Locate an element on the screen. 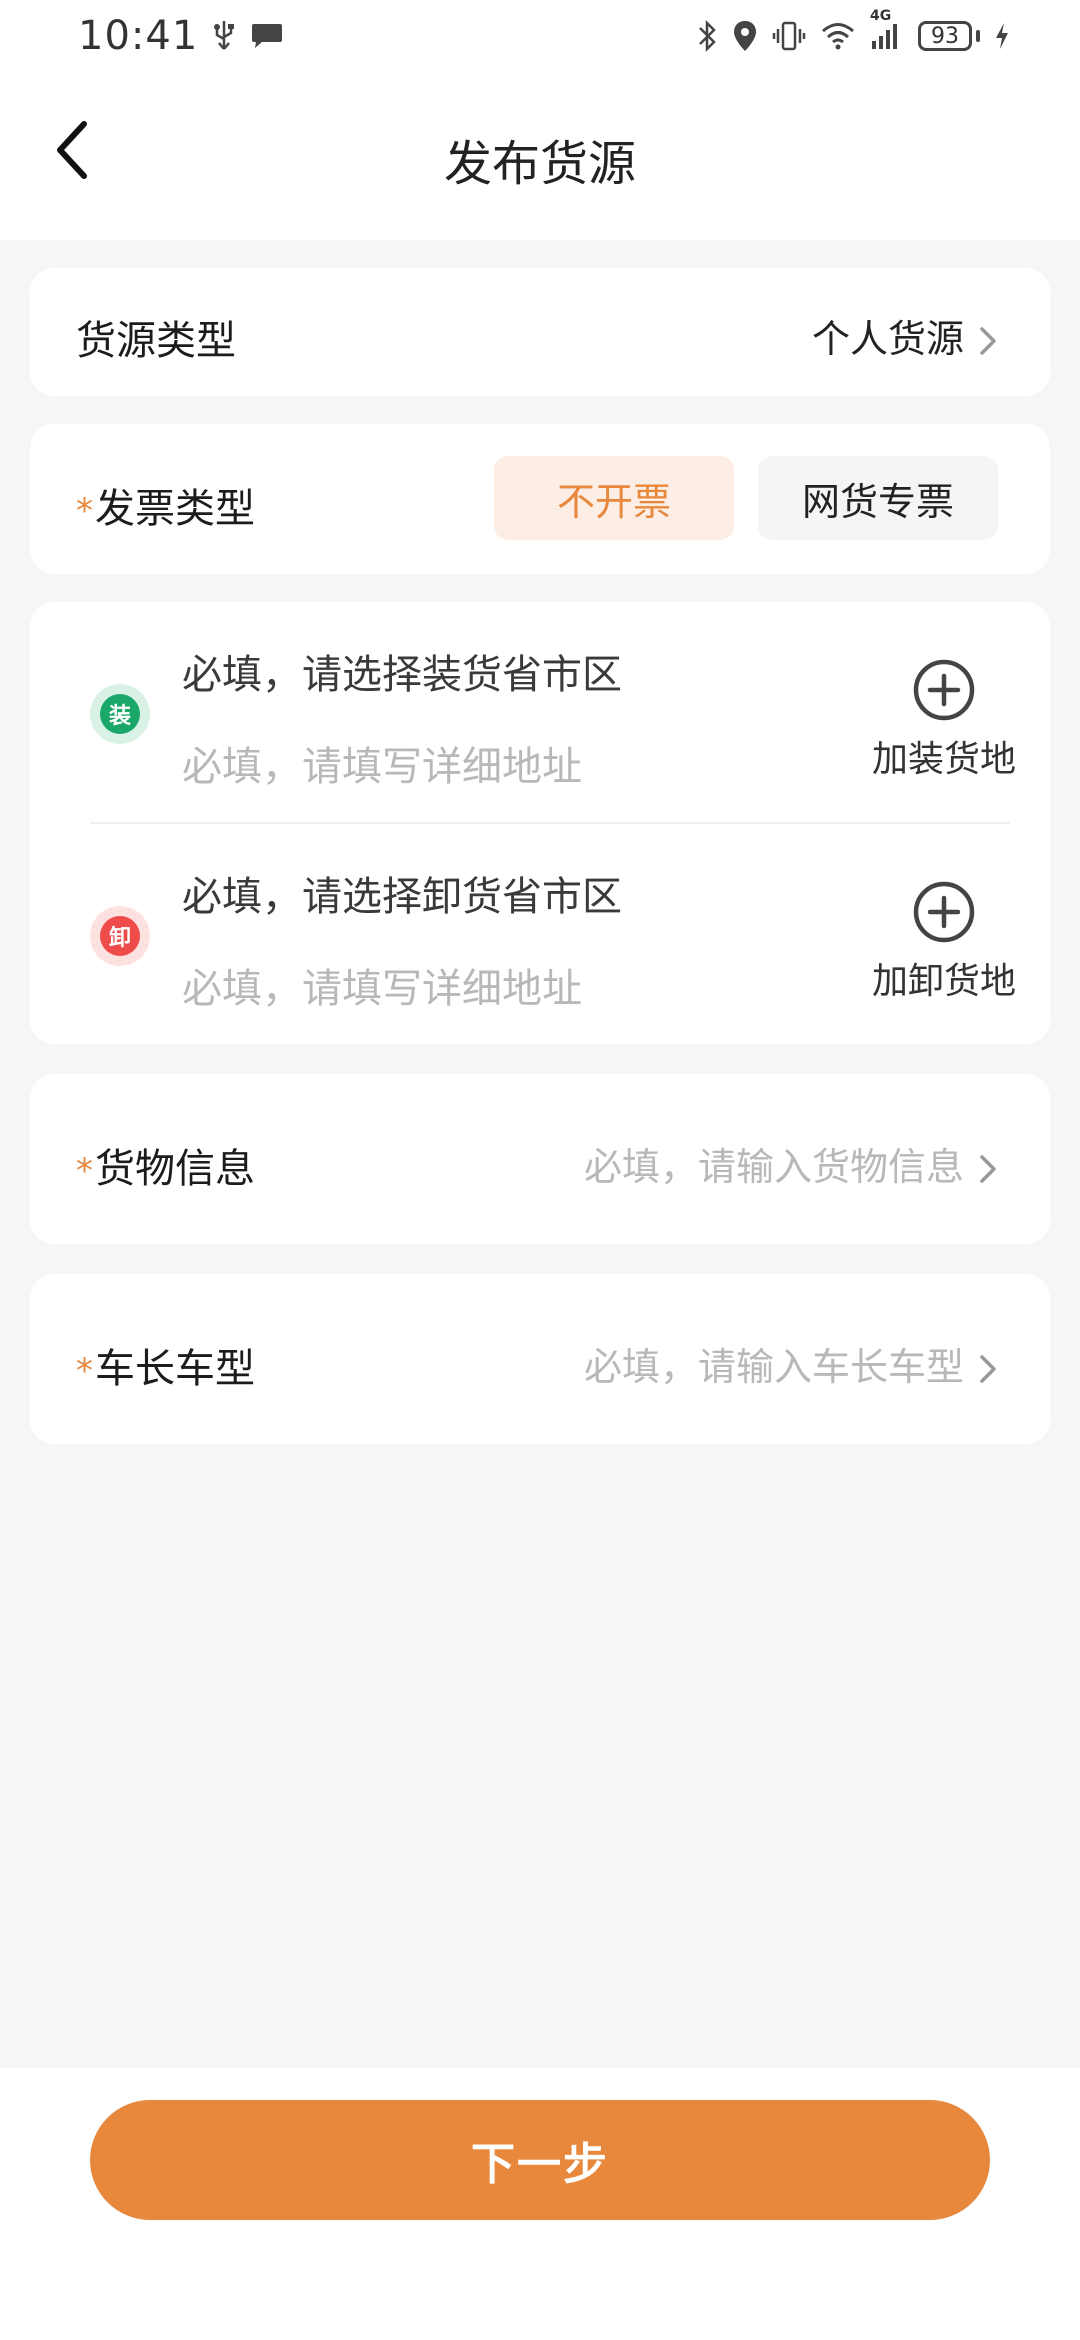 The height and width of the screenshot is (2340, 1080). vehicle-type-label-row: *车长车型 is located at coordinates (165, 1365).